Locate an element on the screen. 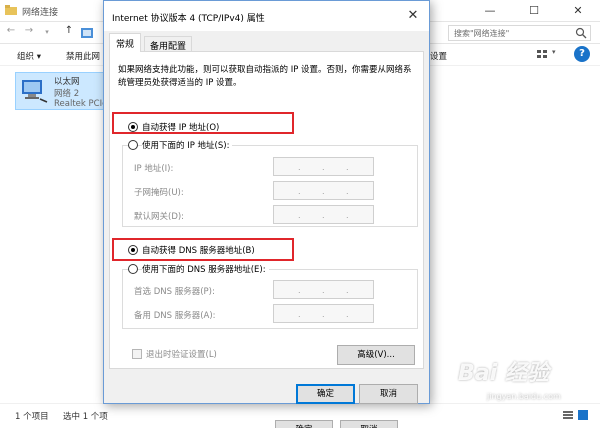 The height and width of the screenshot is (428, 600). control-panel-icon is located at coordinates (87, 33).